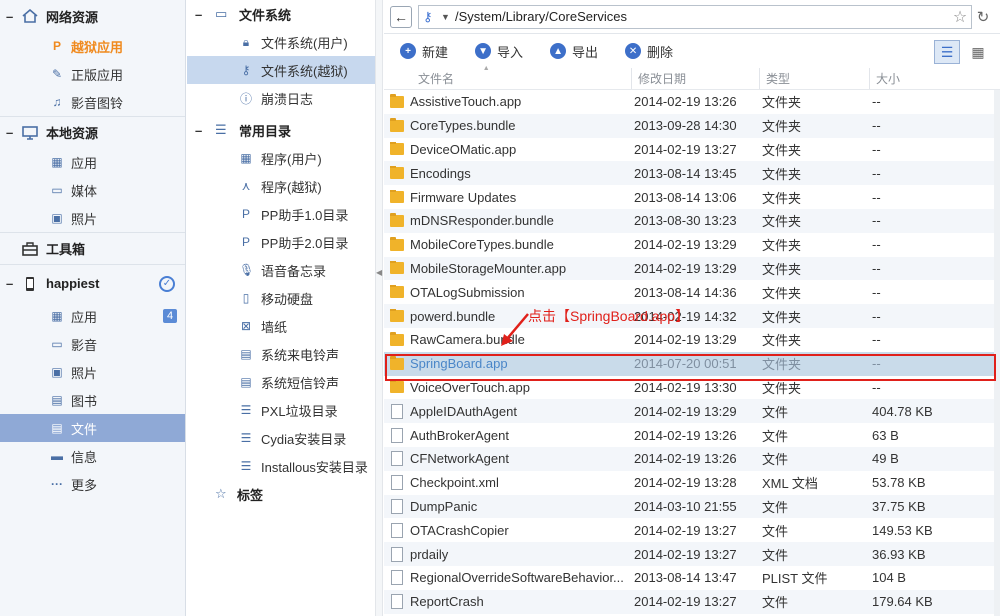  Describe the element at coordinates (702, 16) in the screenshot. I see `path-text: /System/Library/CoreServices` at that location.